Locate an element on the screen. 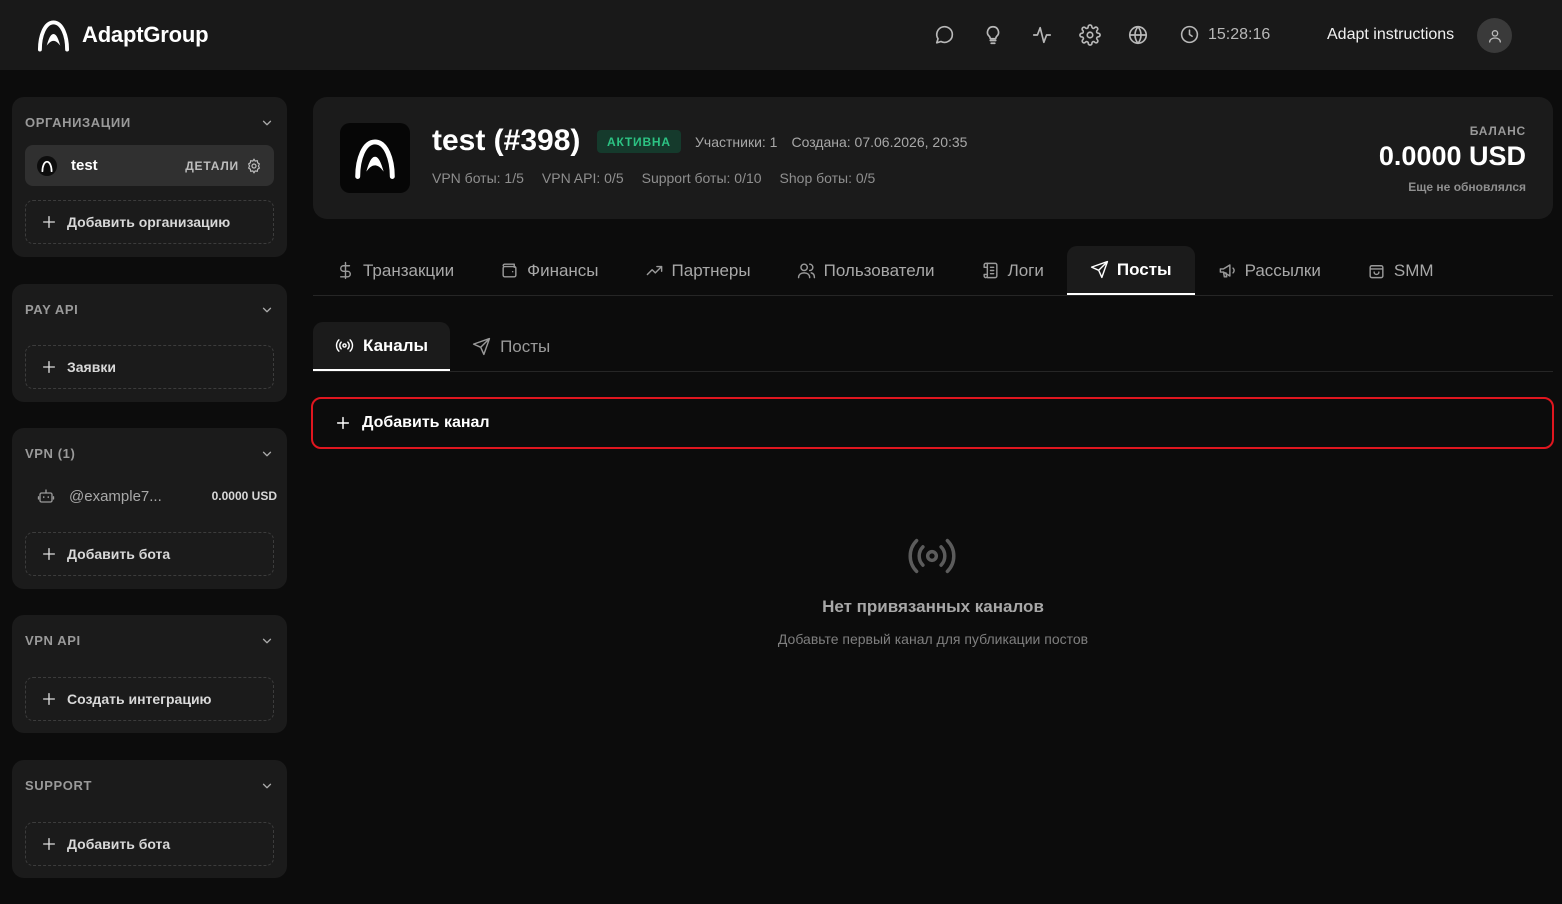  lightbulb-icon is located at coordinates (993, 35).